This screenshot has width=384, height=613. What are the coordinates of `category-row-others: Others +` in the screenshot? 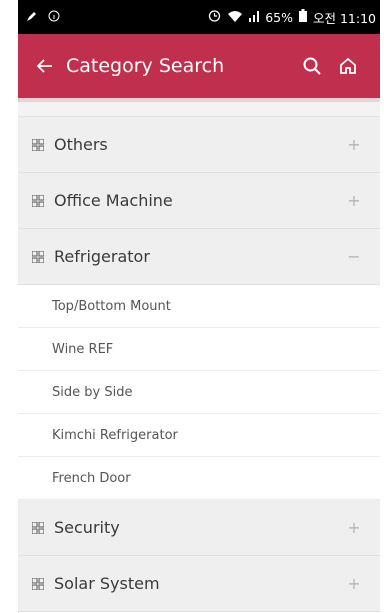 It's located at (199, 145).